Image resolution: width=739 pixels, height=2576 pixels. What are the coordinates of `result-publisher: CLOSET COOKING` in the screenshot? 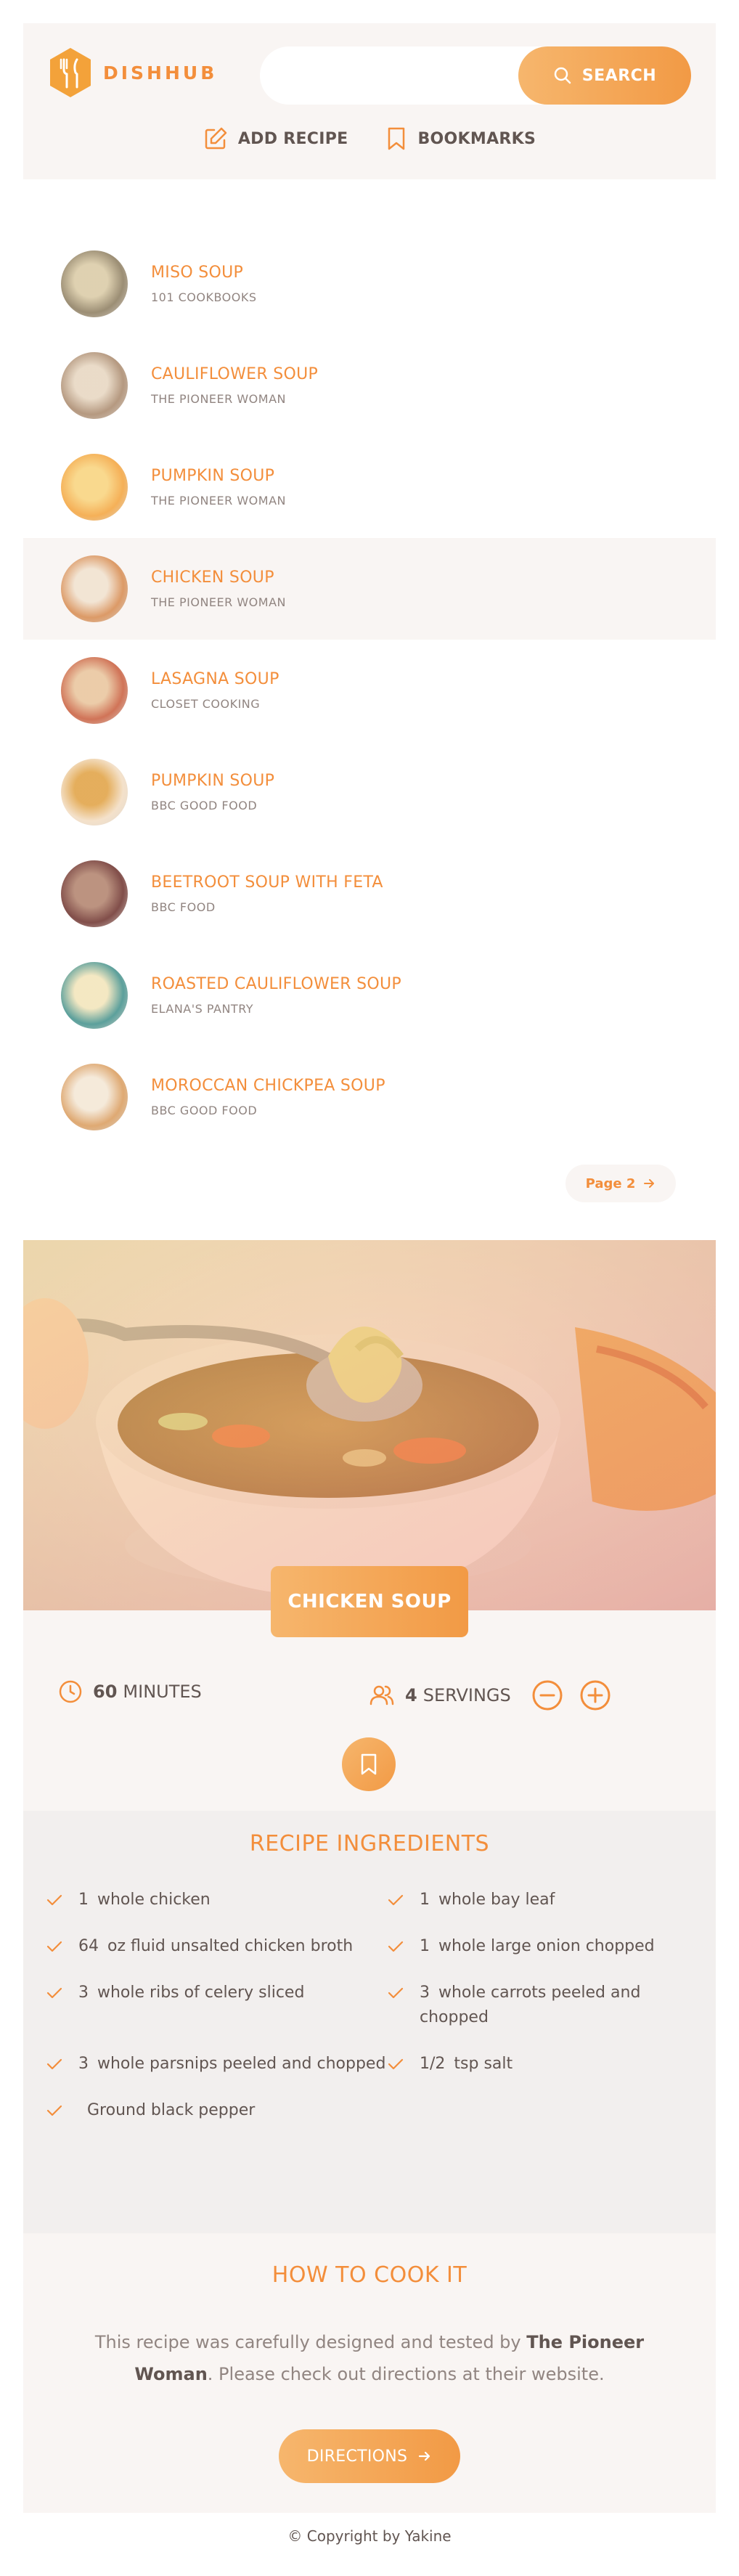 It's located at (206, 704).